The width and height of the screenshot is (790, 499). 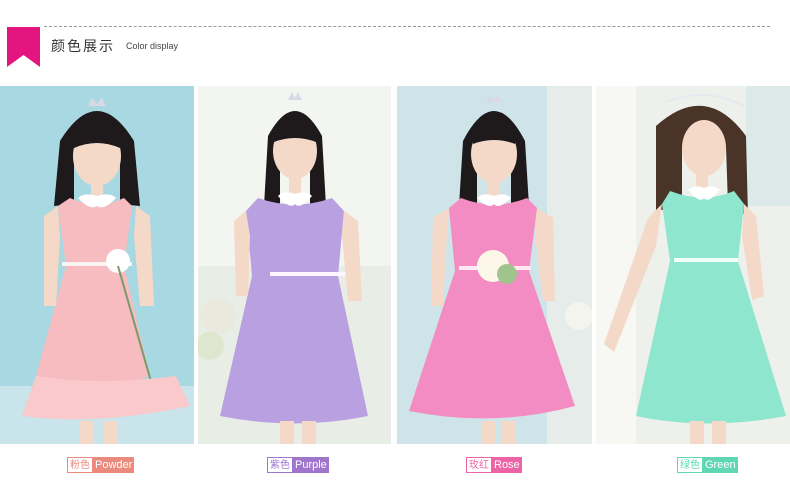 What do you see at coordinates (23, 47) in the screenshot?
I see `bookmark-ribbon-icon` at bounding box center [23, 47].